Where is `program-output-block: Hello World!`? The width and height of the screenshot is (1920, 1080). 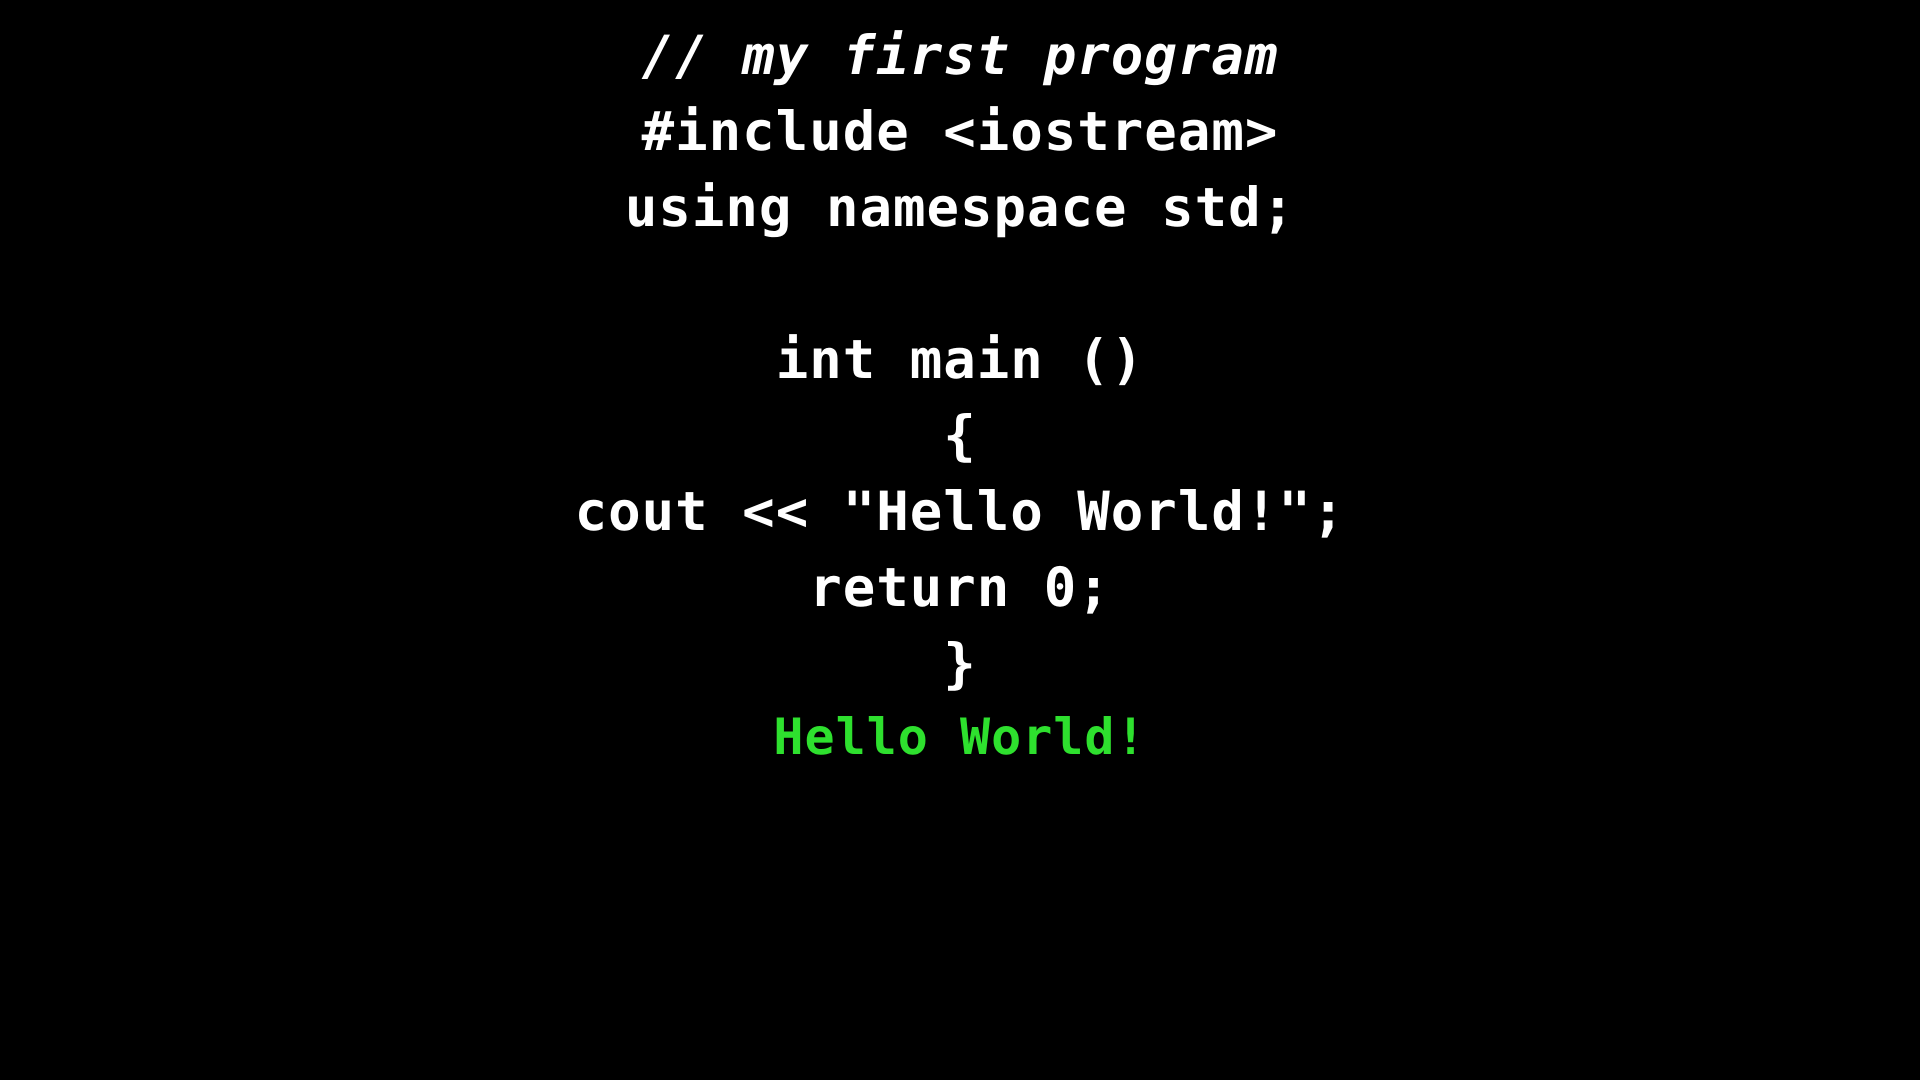 program-output-block: Hello World! is located at coordinates (960, 737).